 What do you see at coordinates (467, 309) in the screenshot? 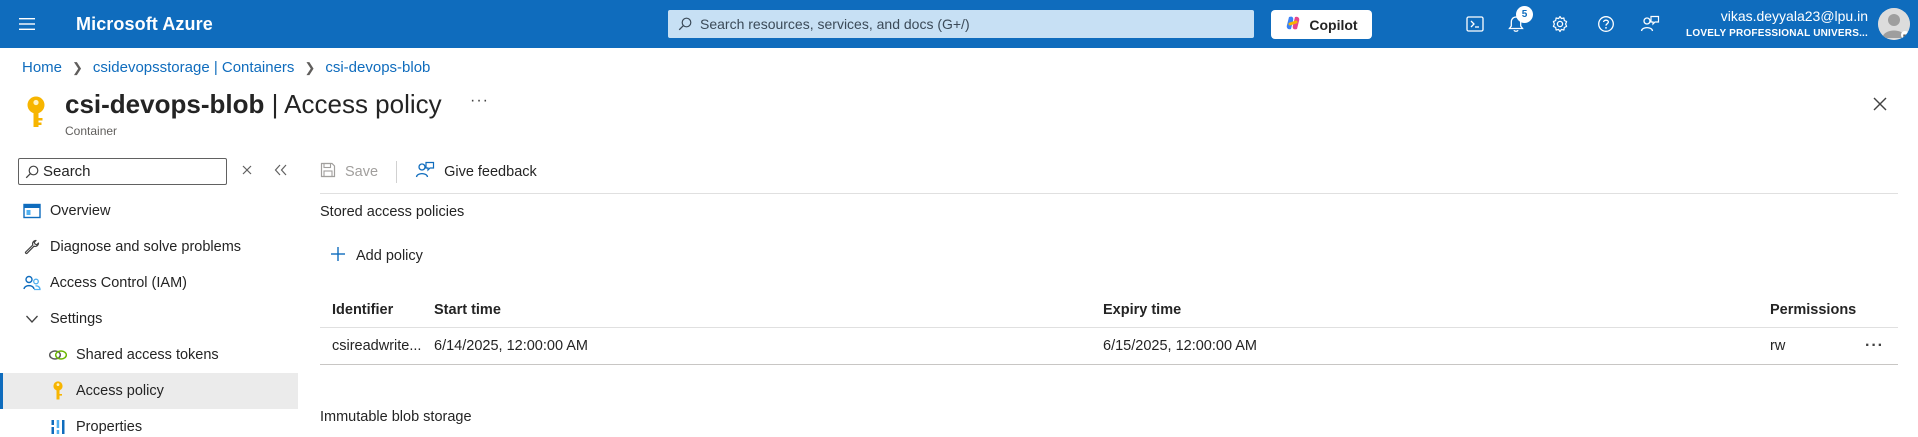
I see `column-header-start-time: Start time` at bounding box center [467, 309].